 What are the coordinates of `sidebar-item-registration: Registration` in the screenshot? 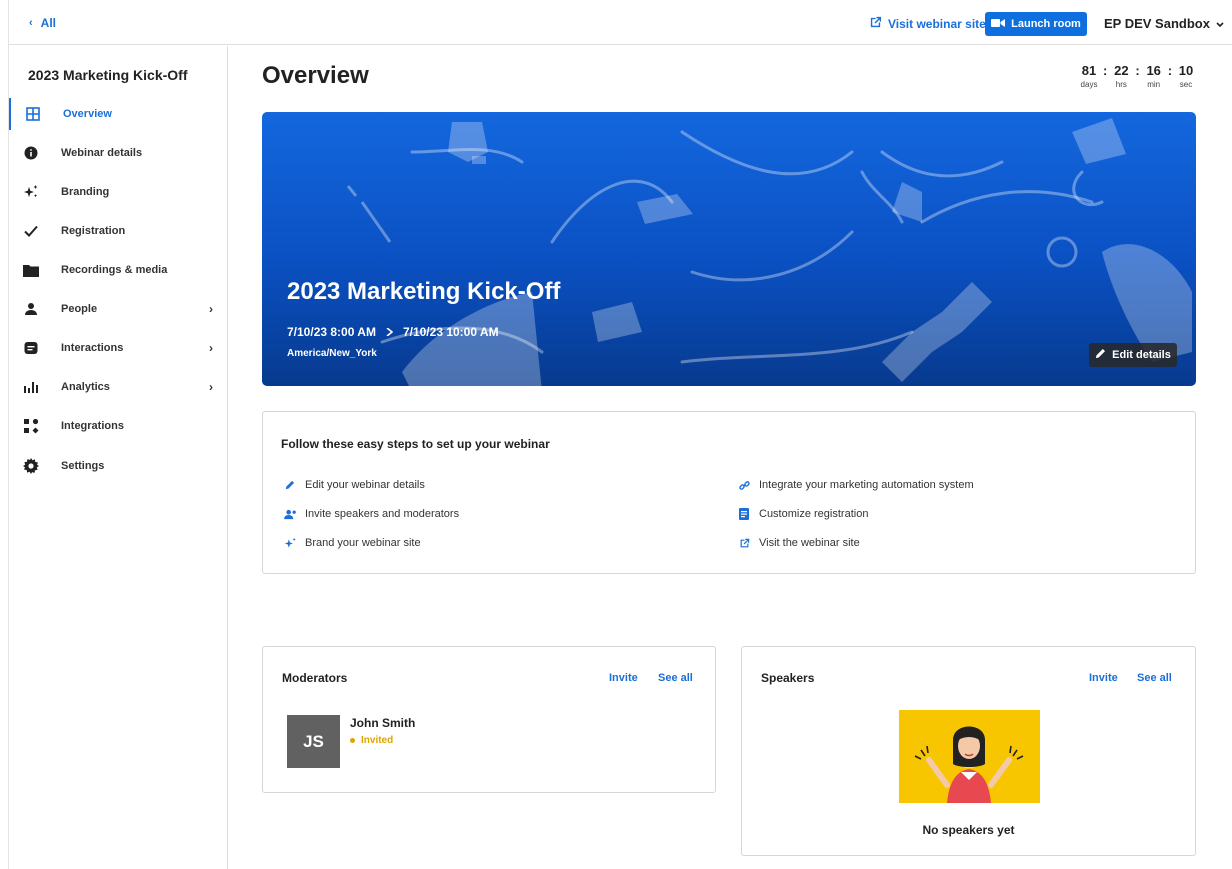 It's located at (118, 231).